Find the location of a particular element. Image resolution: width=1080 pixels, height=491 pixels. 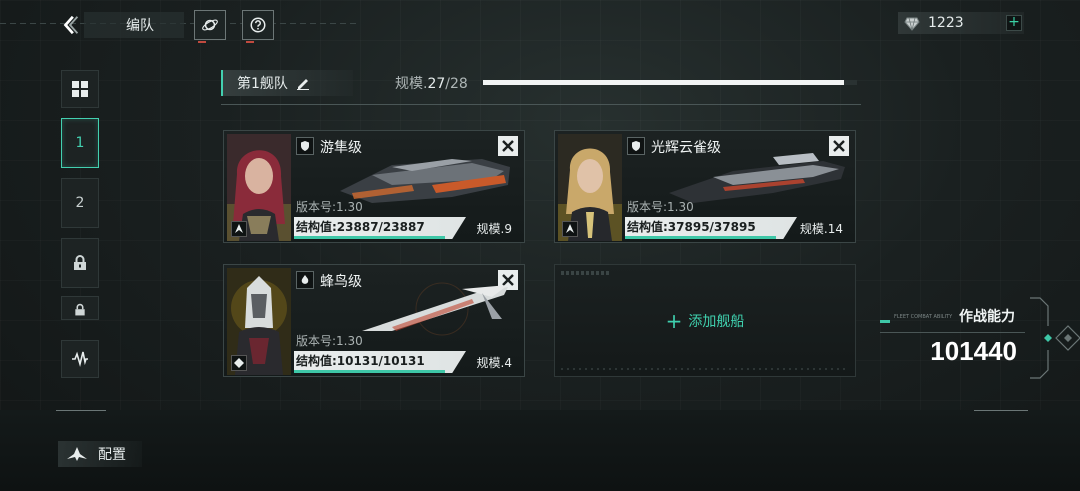

sidebar-fleet-1: 1 is located at coordinates (80, 143).